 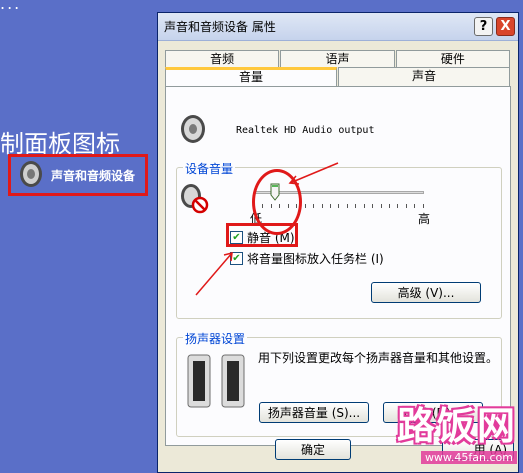 I want to click on tab-volume: 音量, so click(x=251, y=76).